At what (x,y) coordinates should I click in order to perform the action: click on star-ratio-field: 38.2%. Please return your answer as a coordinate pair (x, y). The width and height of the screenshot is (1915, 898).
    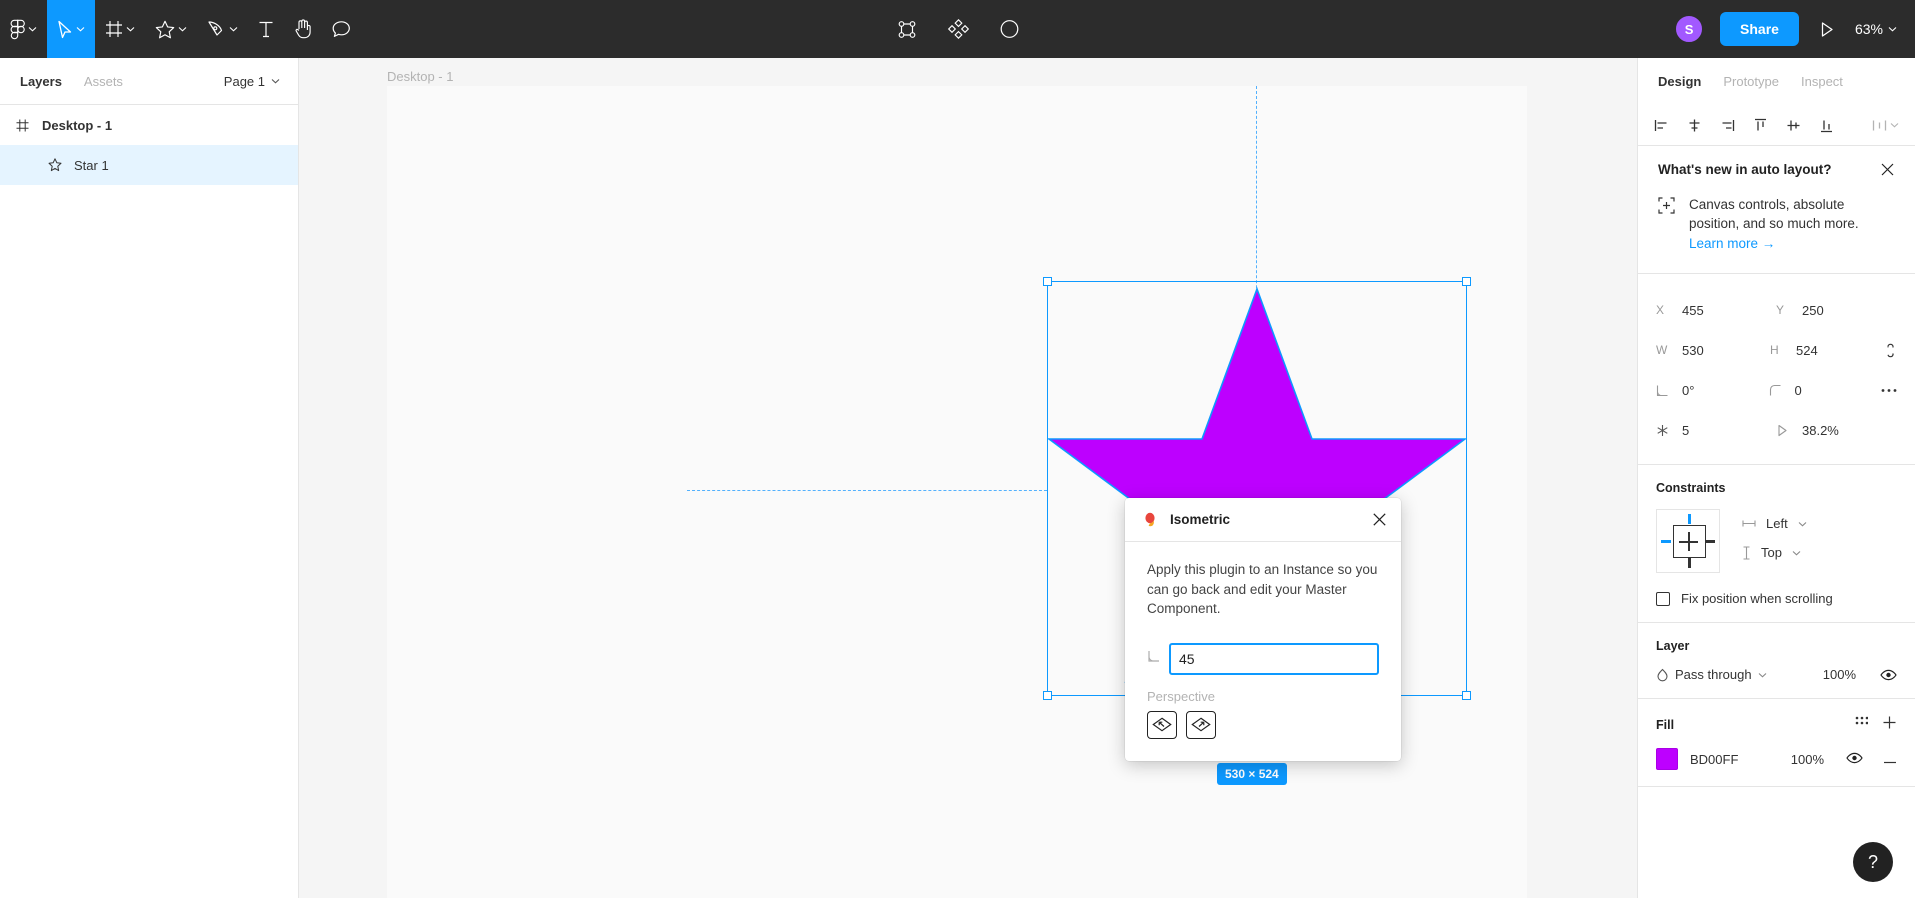
    Looking at the image, I should click on (1836, 430).